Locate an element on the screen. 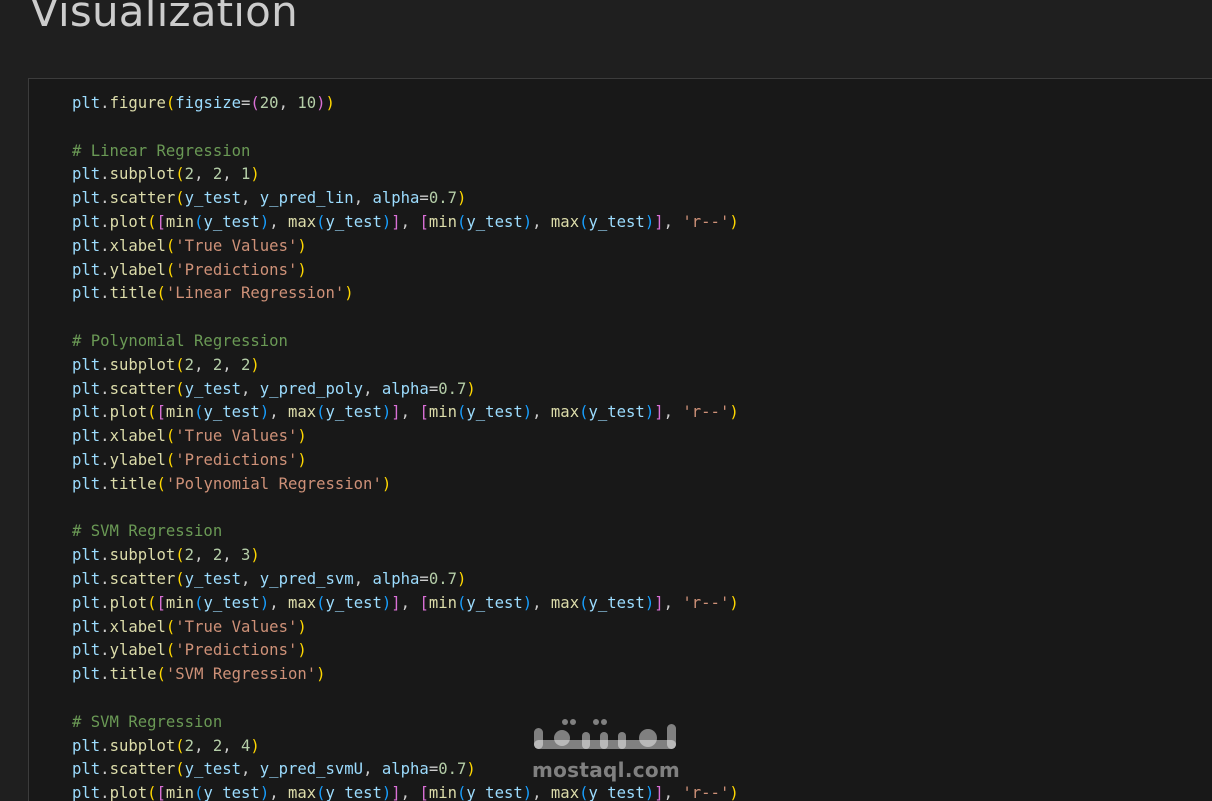 Image resolution: width=1212 pixels, height=801 pixels. code-token: ylabel is located at coordinates (137, 650).